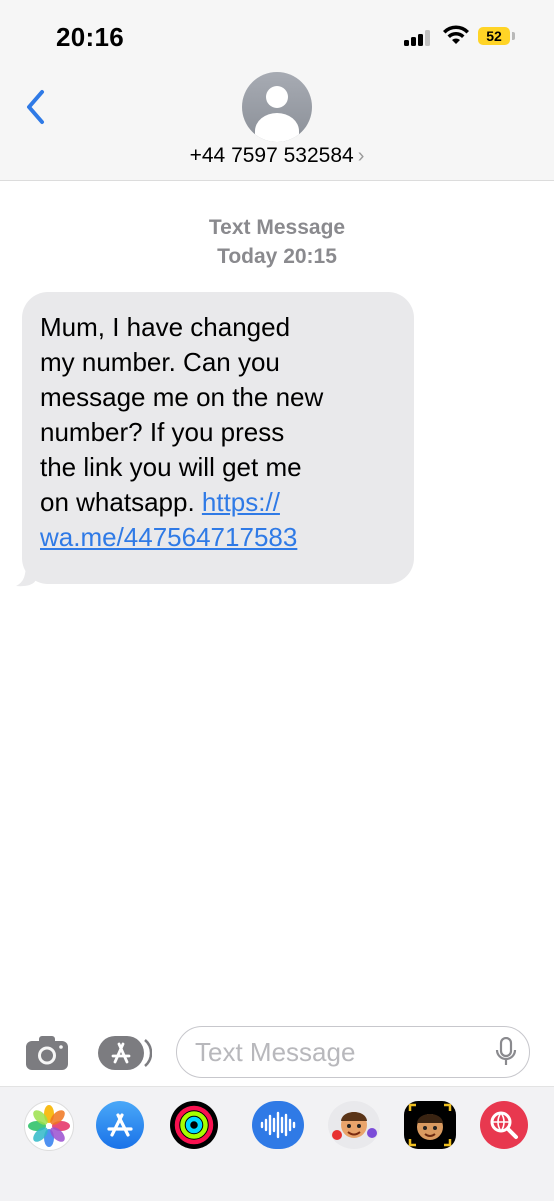  What do you see at coordinates (277, 256) in the screenshot?
I see `message-timestamp: Today 20:15` at bounding box center [277, 256].